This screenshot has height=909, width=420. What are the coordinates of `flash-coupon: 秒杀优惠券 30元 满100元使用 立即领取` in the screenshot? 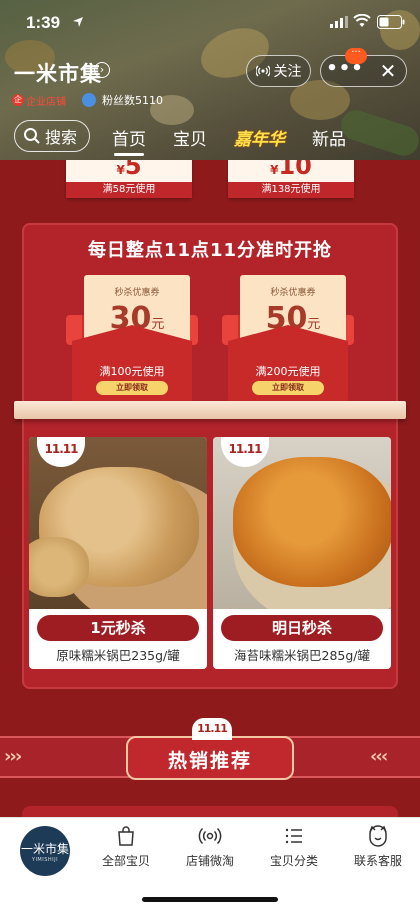 It's located at (132, 343).